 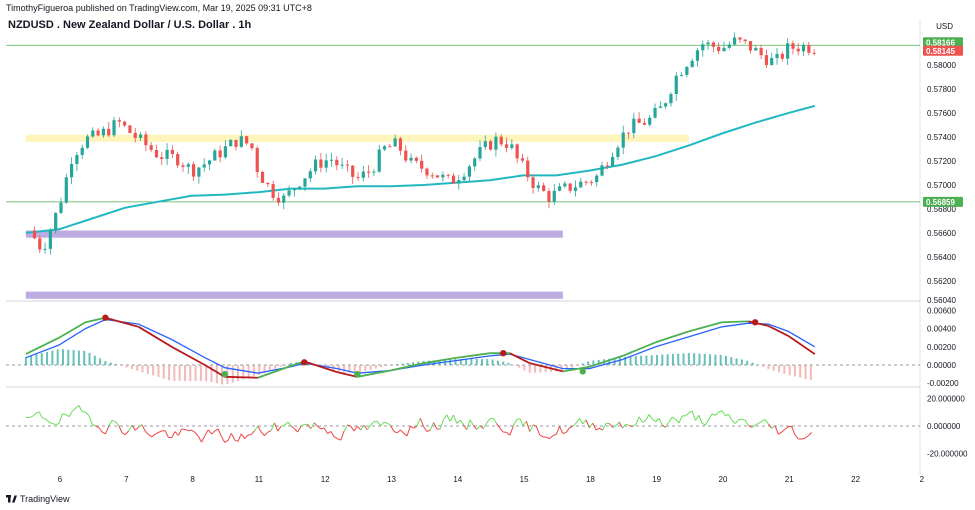 I want to click on x-tick-label: 18, so click(x=590, y=479).